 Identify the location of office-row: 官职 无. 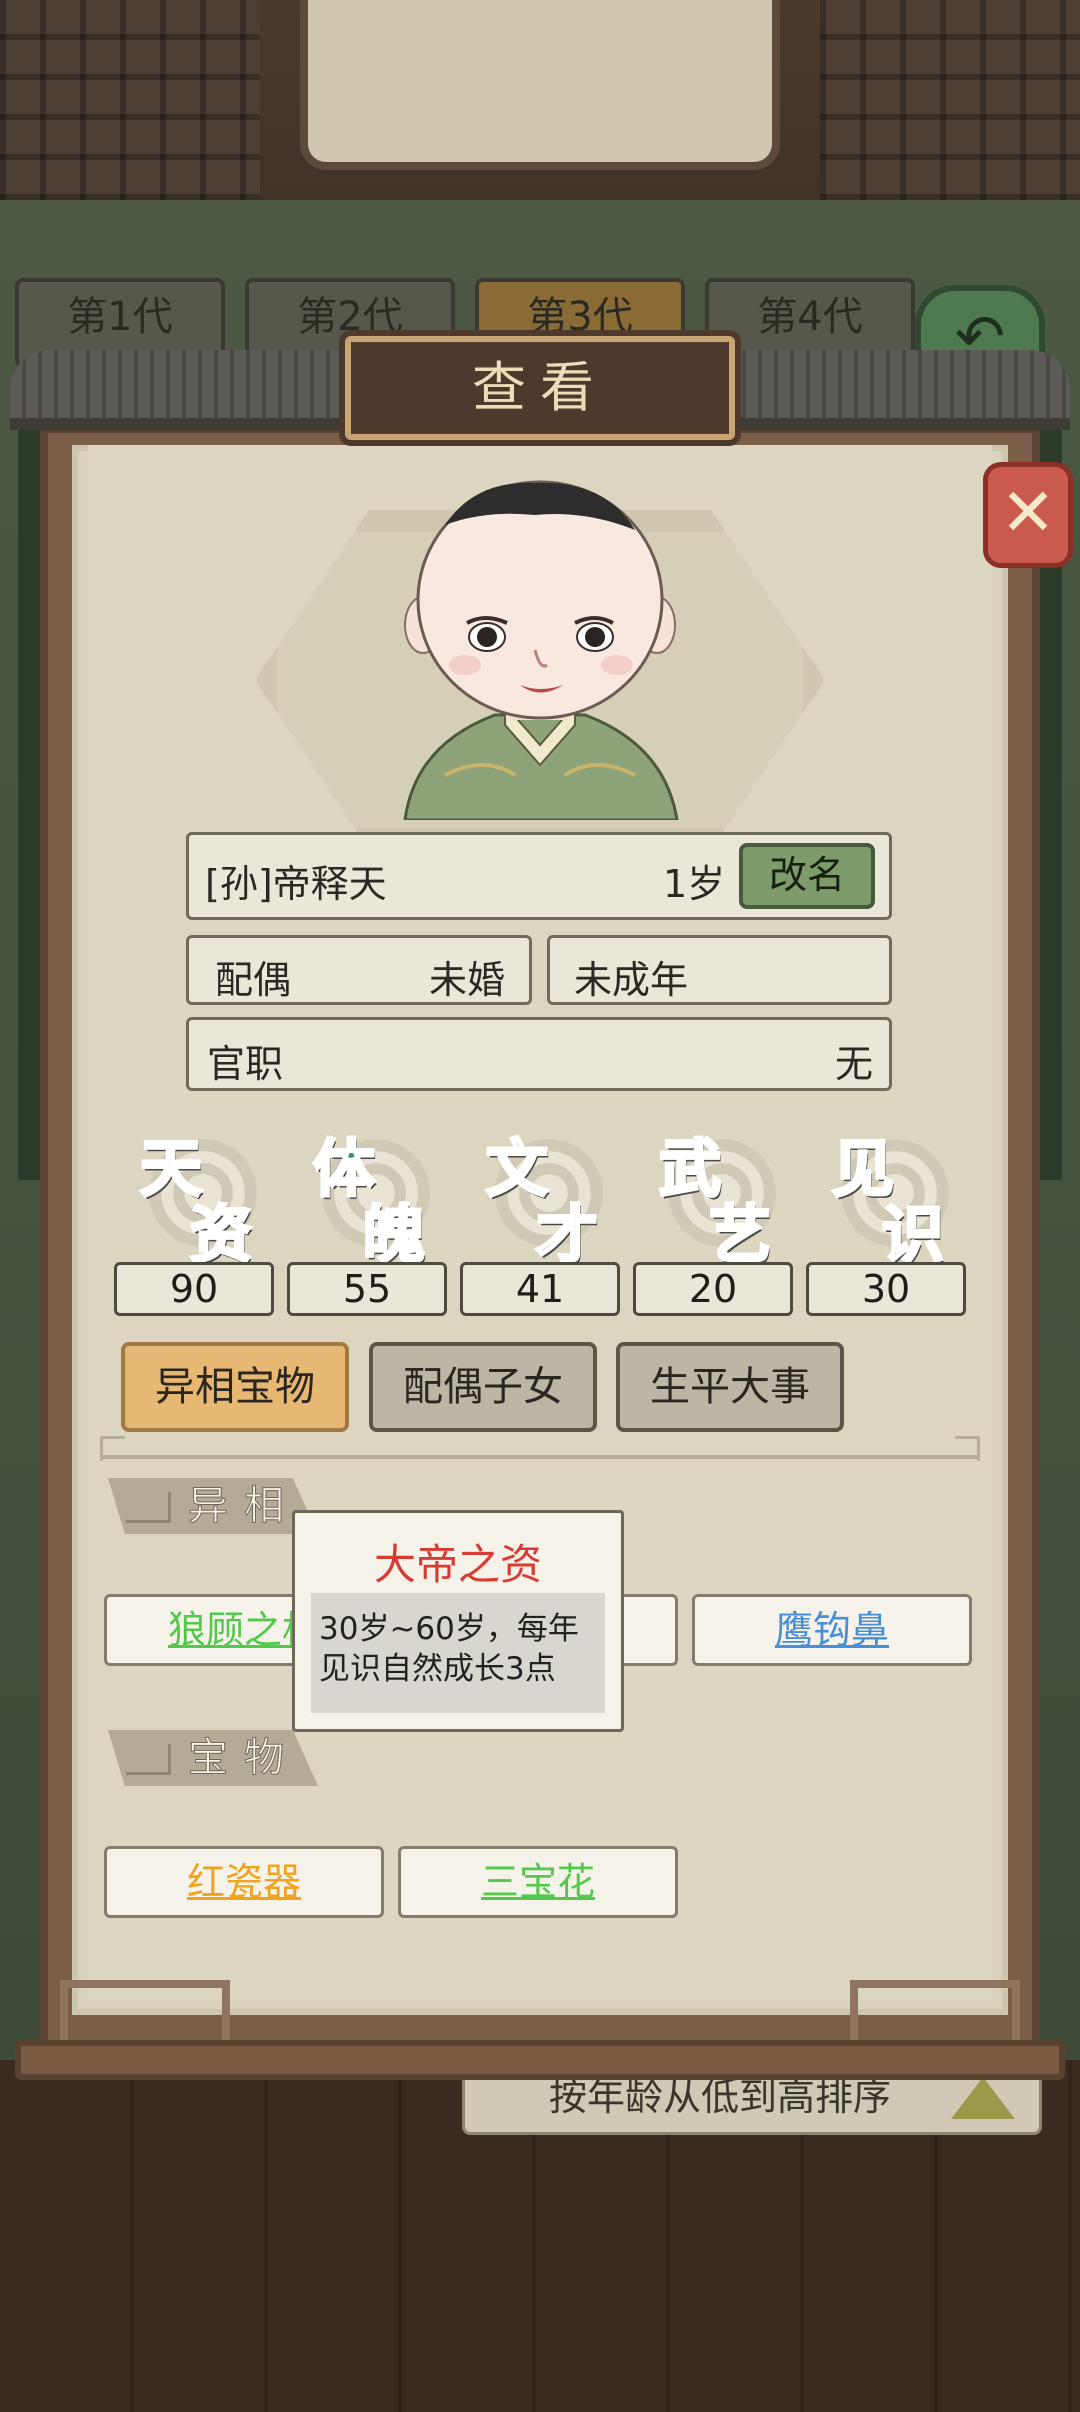
(539, 1054).